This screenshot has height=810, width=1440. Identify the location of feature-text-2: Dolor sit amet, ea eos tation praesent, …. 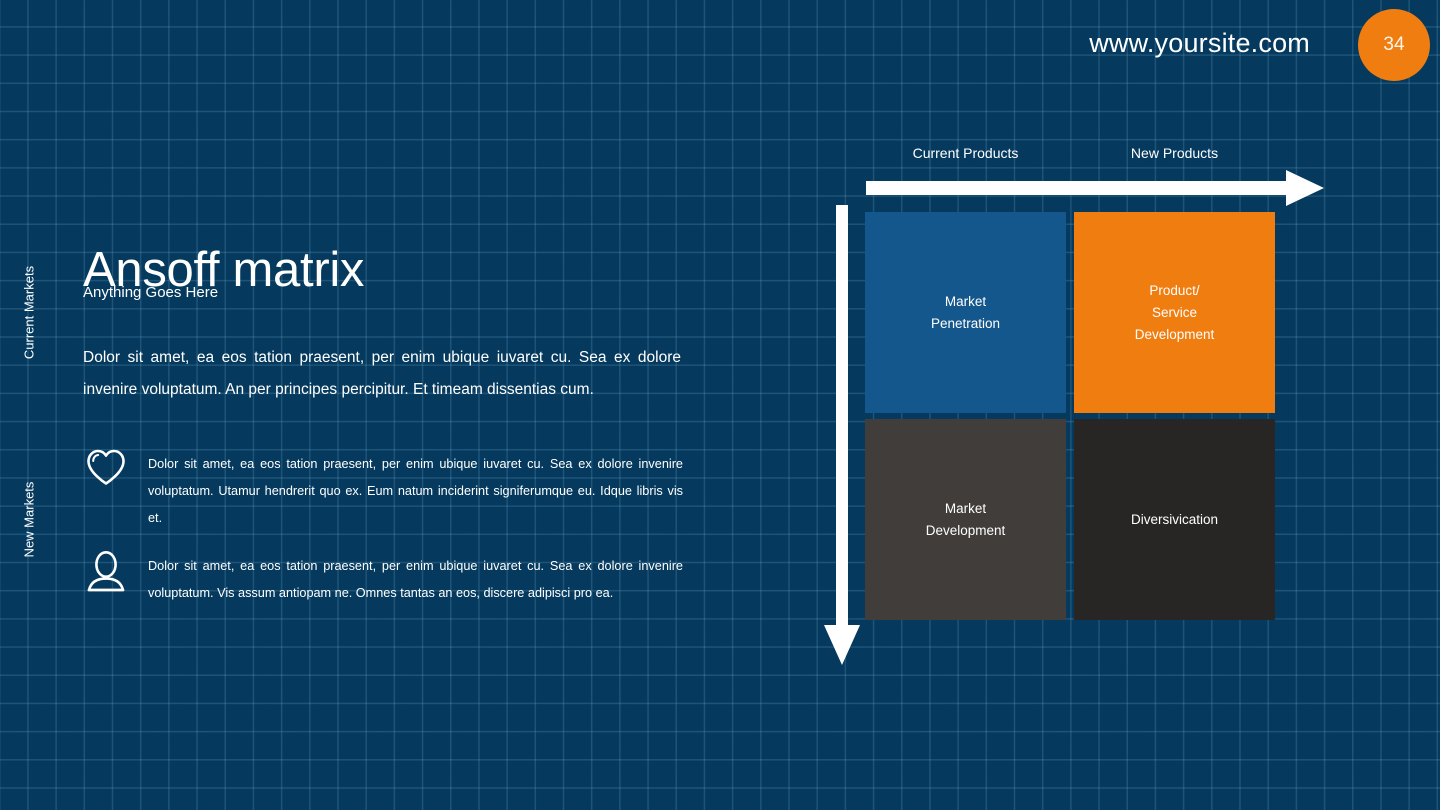
(415, 579).